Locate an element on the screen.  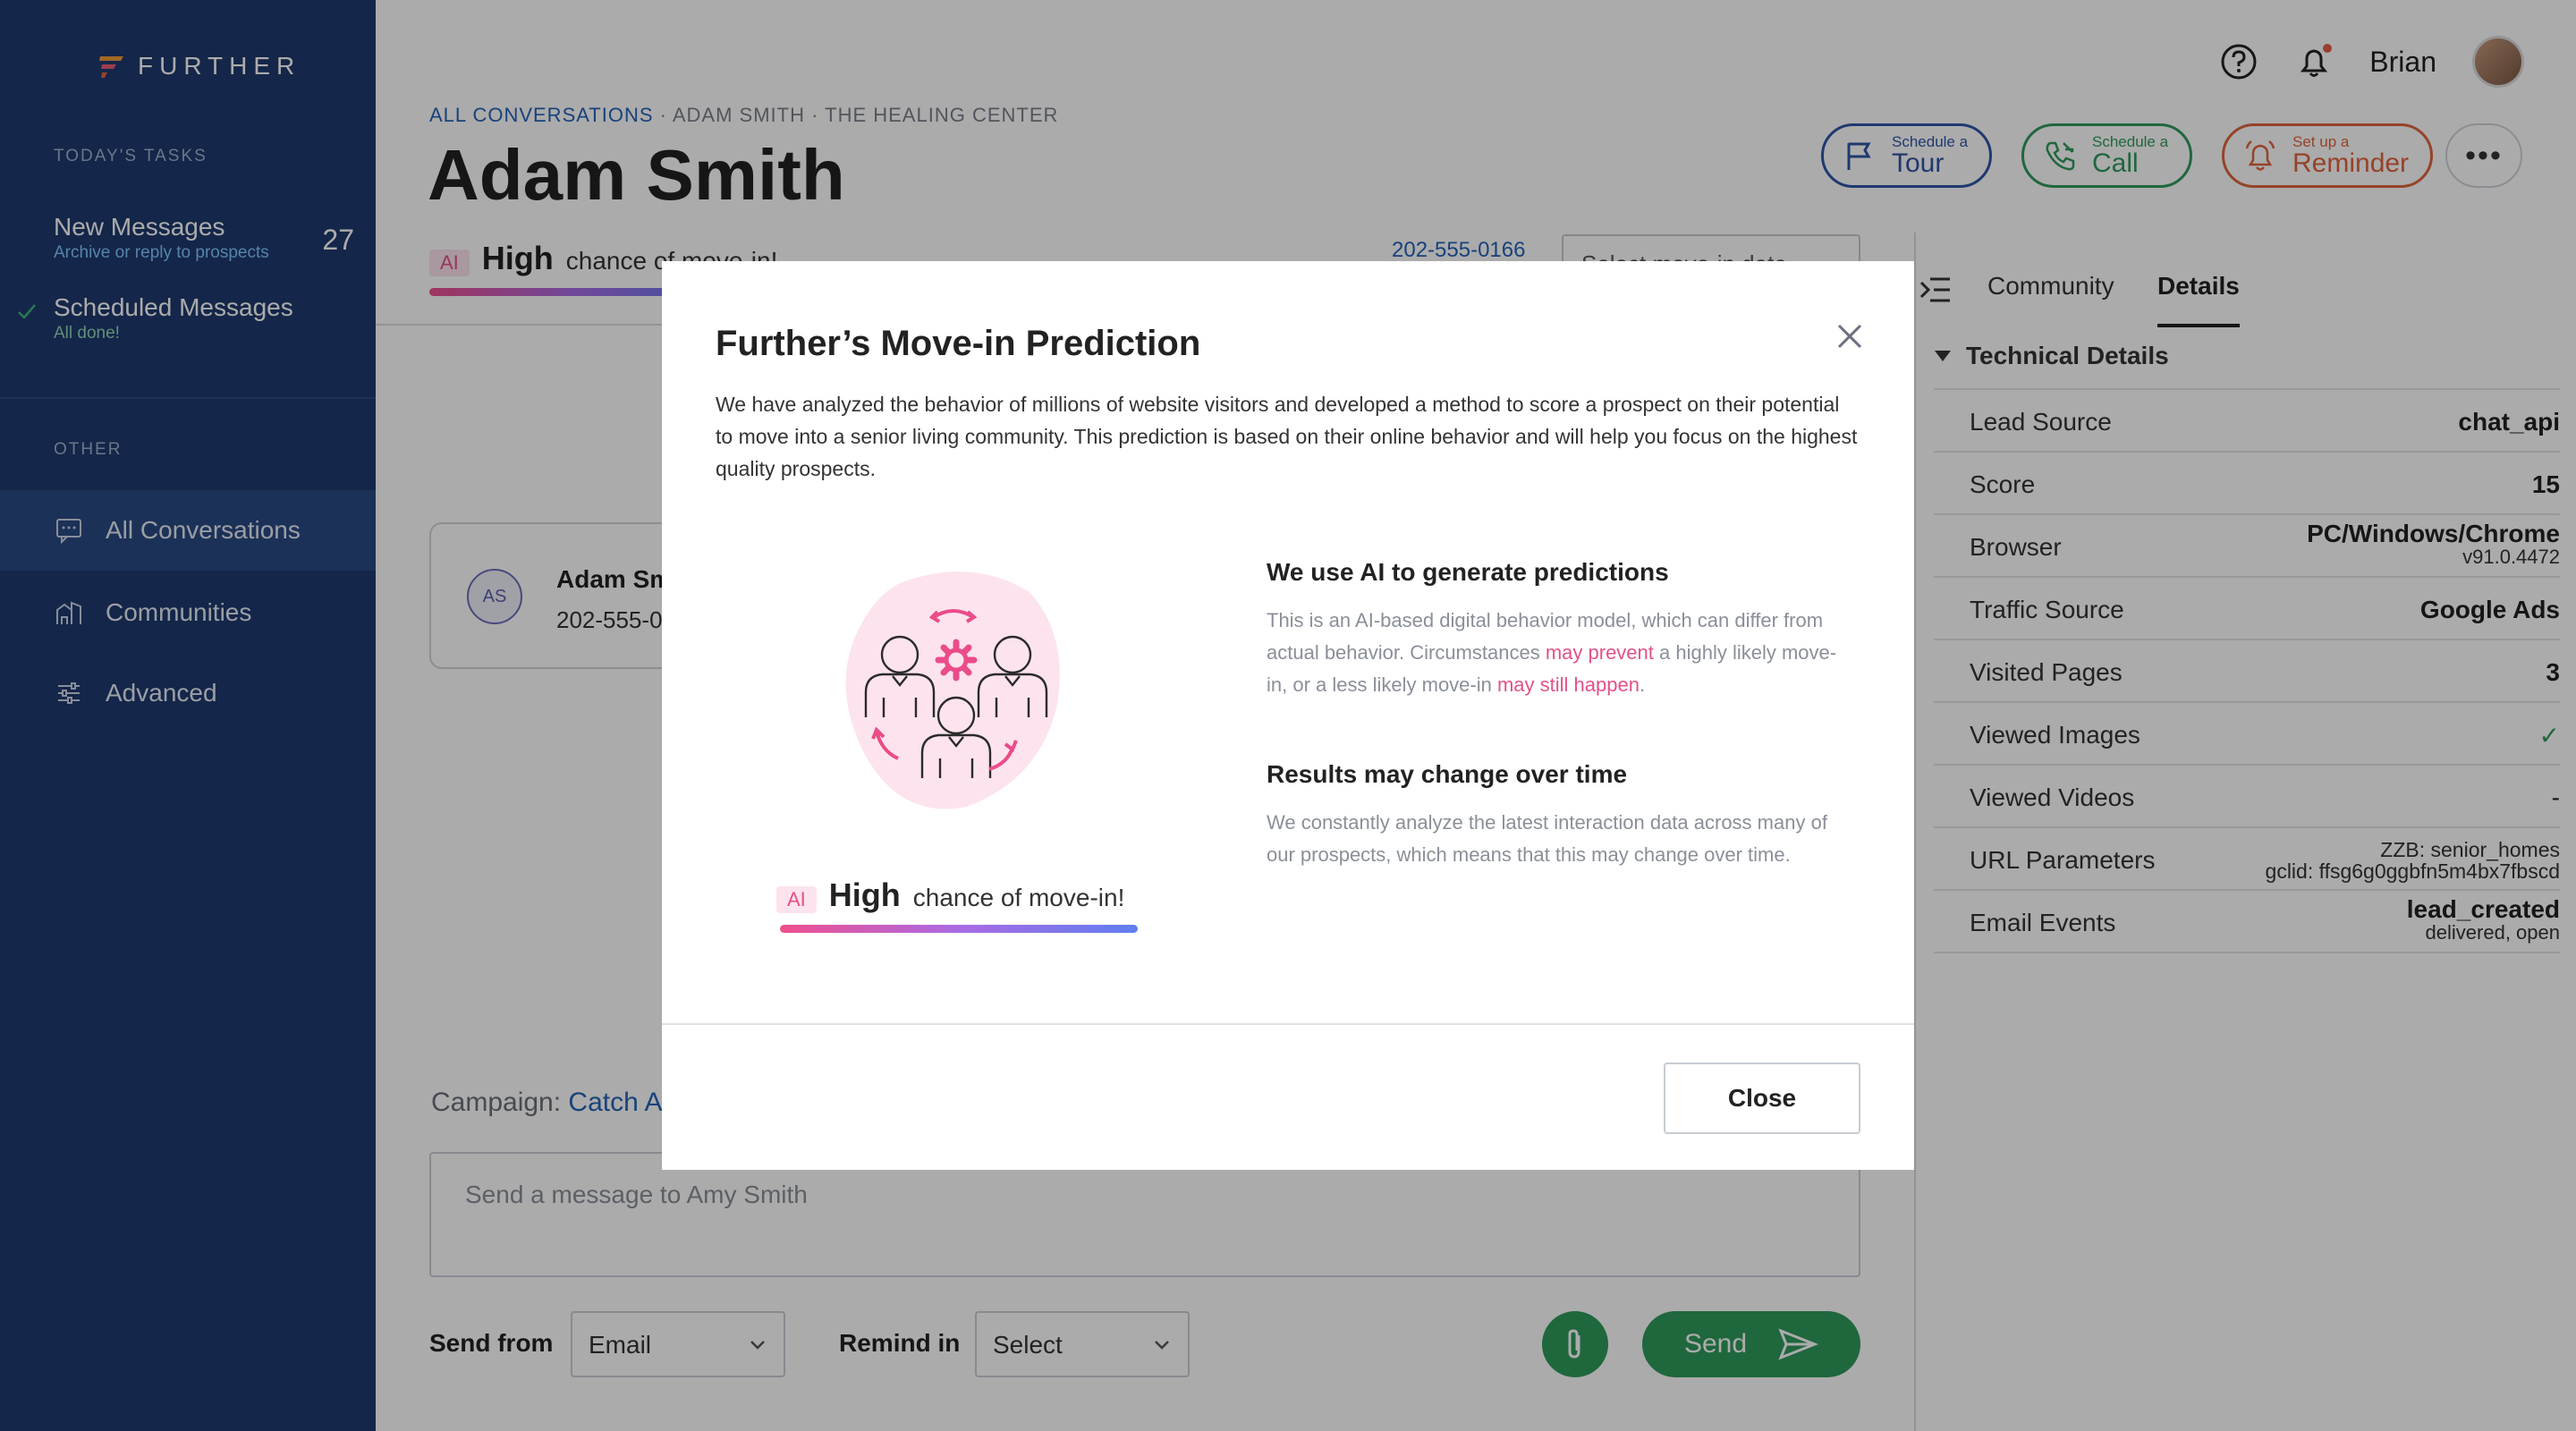
prediction-bar is located at coordinates (959, 929).